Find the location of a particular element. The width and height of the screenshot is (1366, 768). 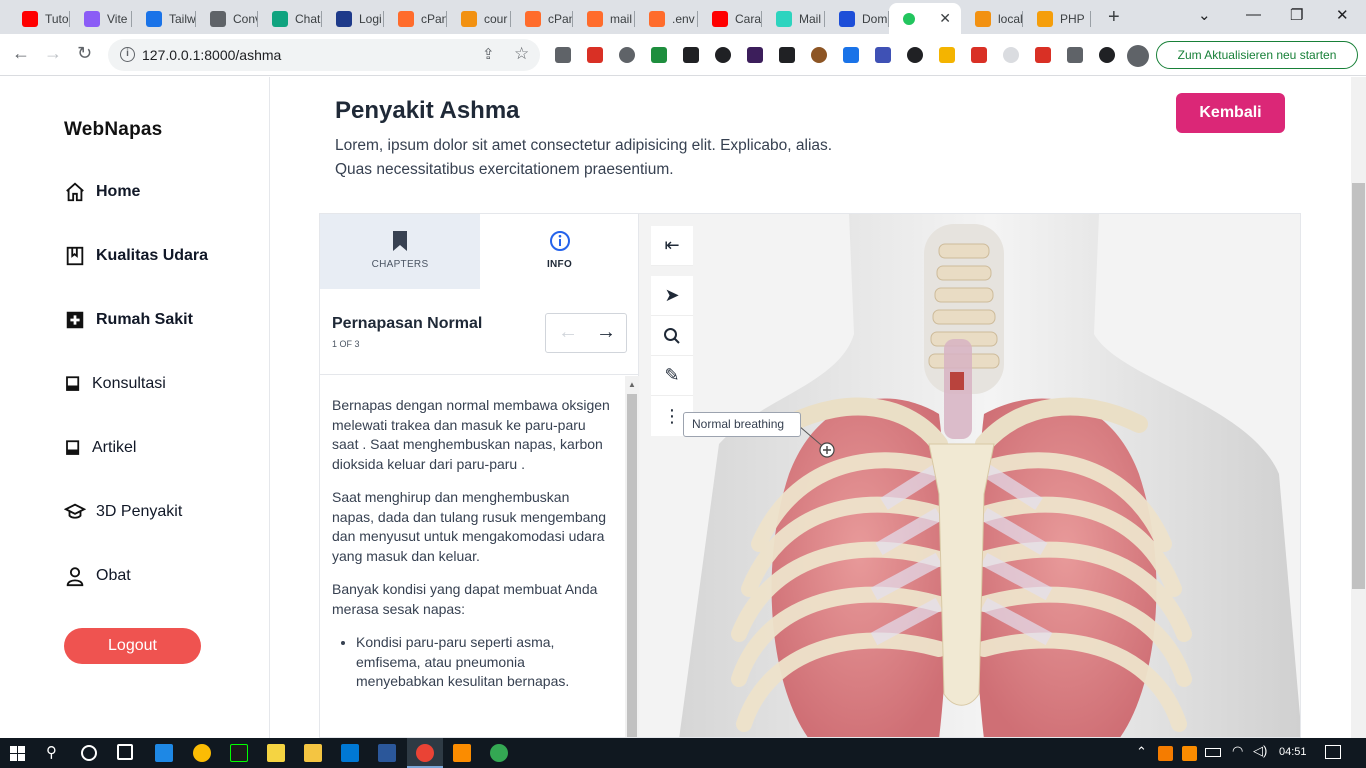

blank-icon is located at coordinates (1011, 55).